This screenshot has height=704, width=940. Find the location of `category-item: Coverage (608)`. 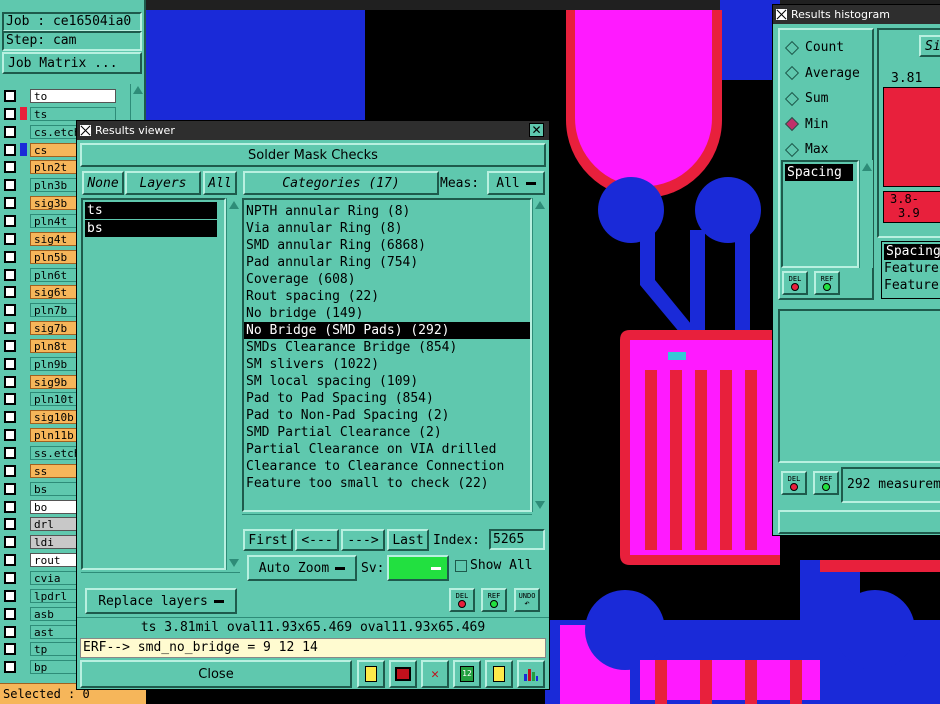

category-item: Coverage (608) is located at coordinates (387, 279).